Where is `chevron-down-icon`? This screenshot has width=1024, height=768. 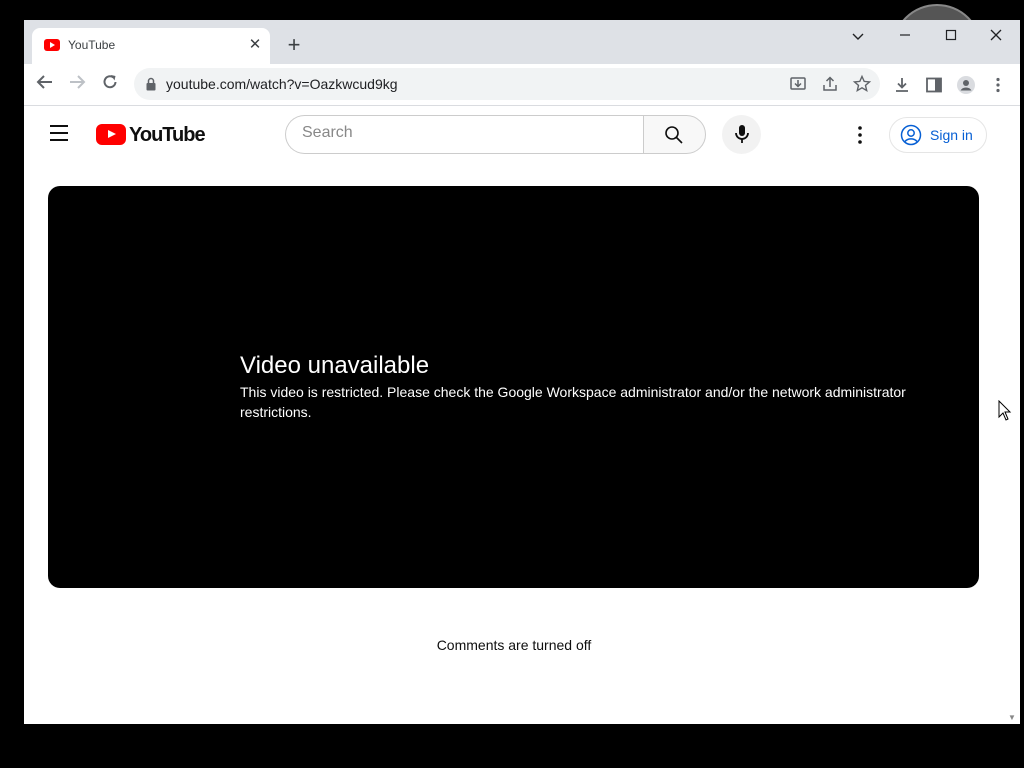
chevron-down-icon is located at coordinates (858, 36).